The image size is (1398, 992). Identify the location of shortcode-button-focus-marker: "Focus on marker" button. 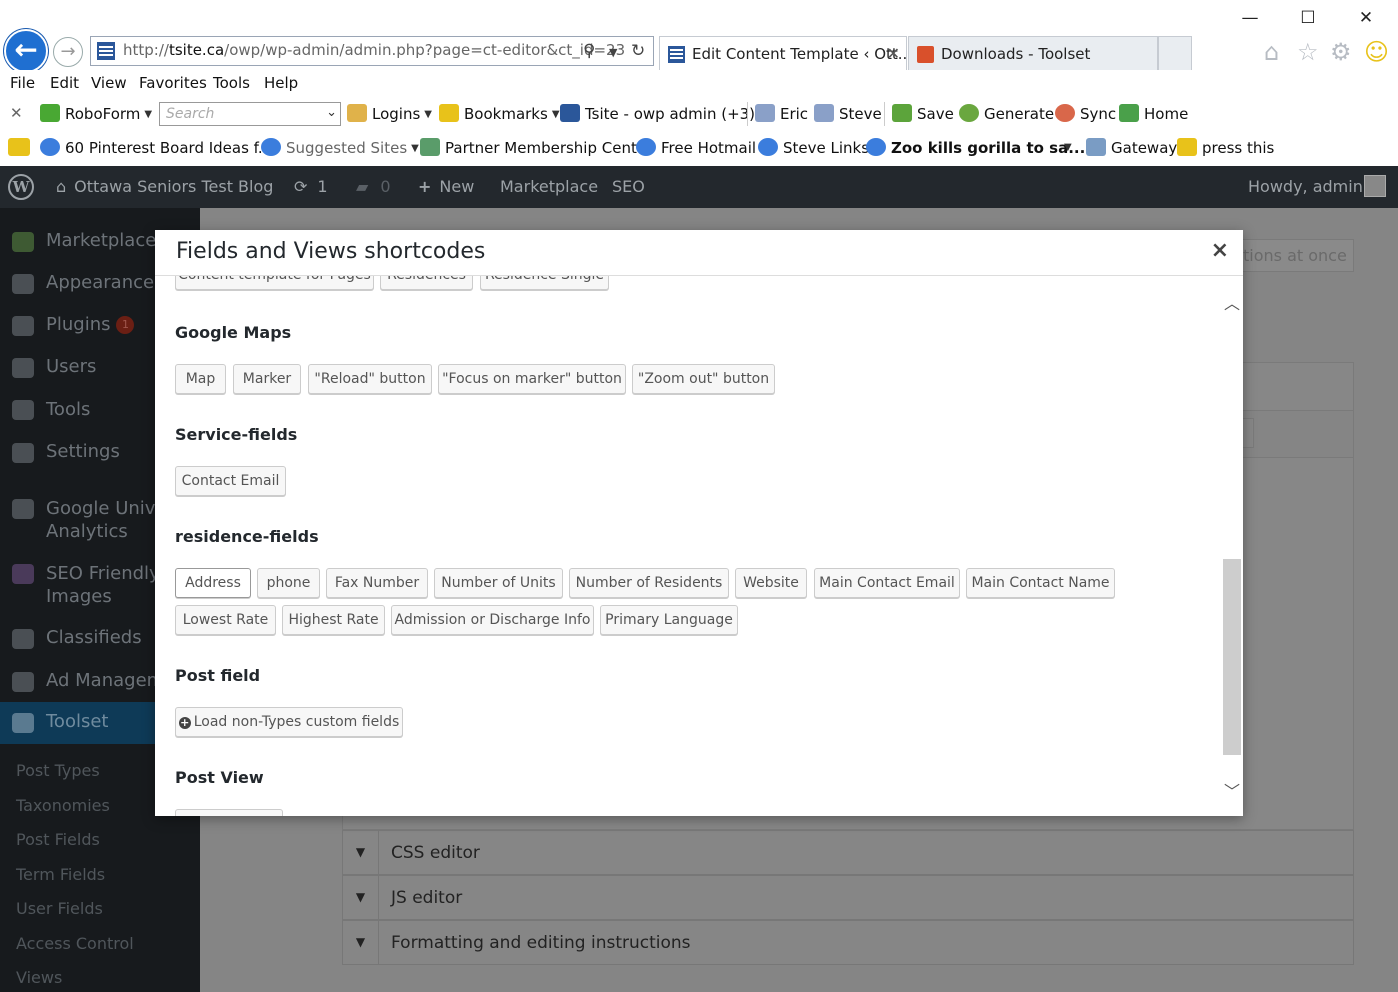
(532, 379).